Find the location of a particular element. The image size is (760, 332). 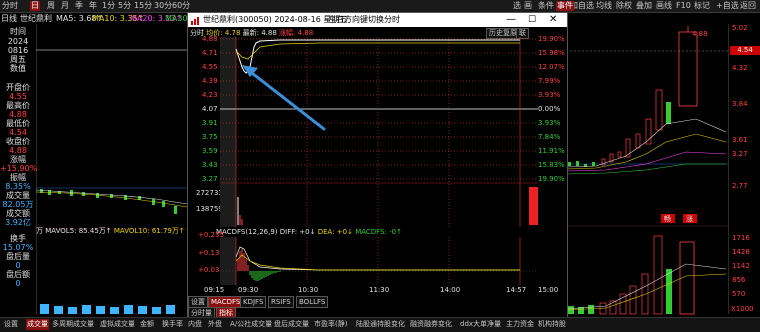

value-label: 数值 is located at coordinates (18, 68).